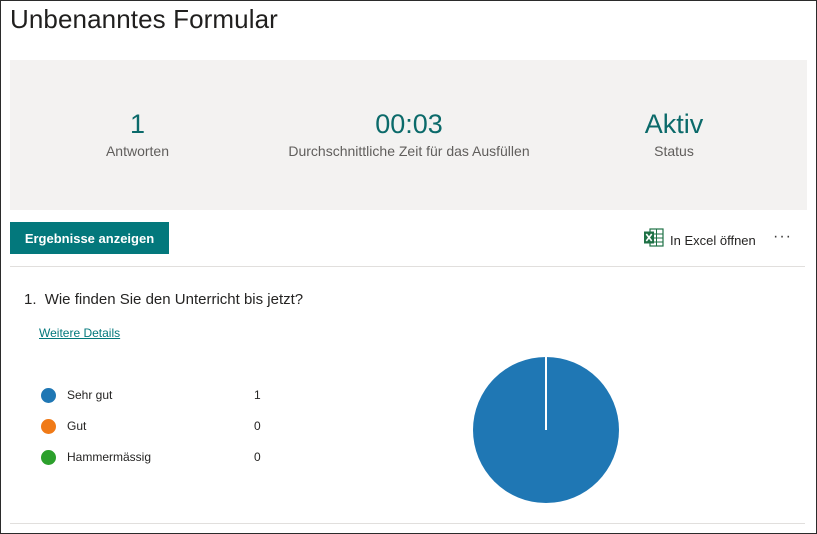 The width and height of the screenshot is (817, 534). What do you see at coordinates (109, 457) in the screenshot?
I see `legend-label: Hammermässig` at bounding box center [109, 457].